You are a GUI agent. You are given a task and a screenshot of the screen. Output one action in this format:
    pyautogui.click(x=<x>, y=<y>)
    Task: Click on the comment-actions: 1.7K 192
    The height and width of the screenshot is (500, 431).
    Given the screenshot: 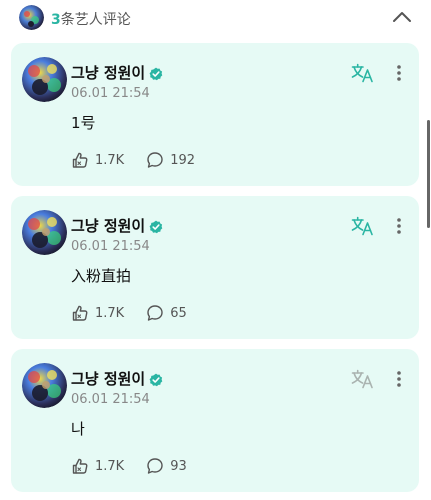 What is the action you would take?
    pyautogui.click(x=144, y=160)
    